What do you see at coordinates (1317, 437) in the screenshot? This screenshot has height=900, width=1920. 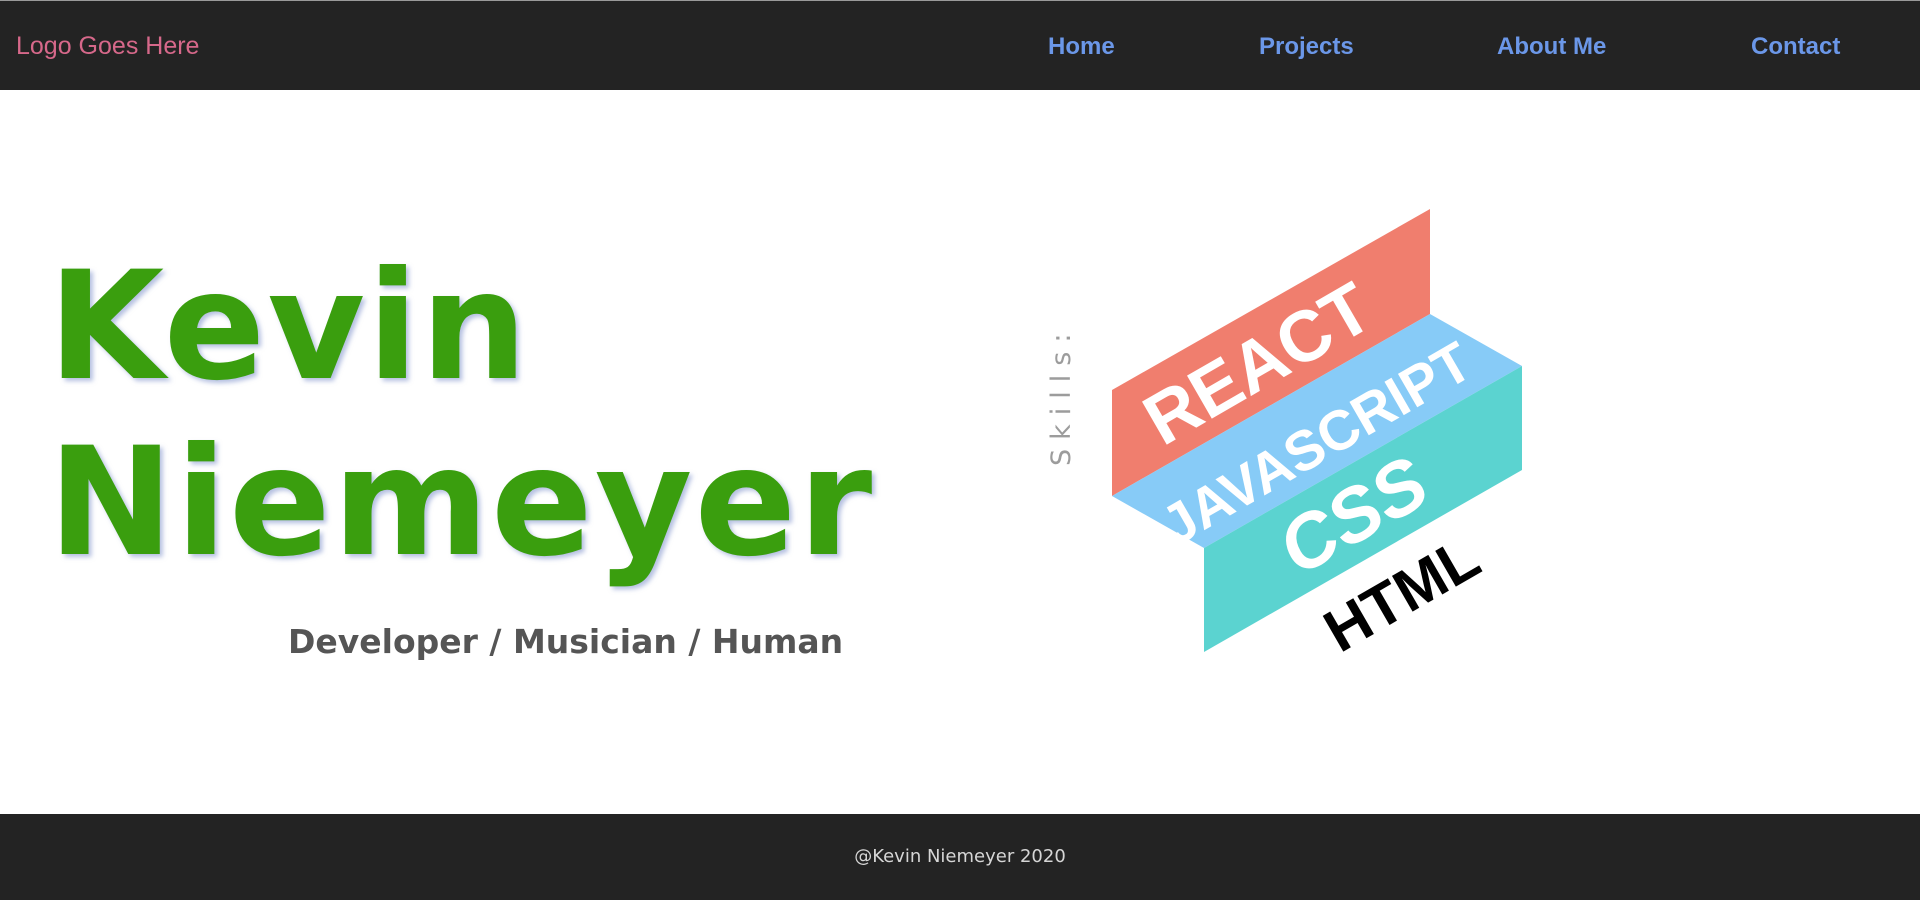 I see `skills-stack-graphic: REACT JAVASCRIPT CSS HTML` at bounding box center [1317, 437].